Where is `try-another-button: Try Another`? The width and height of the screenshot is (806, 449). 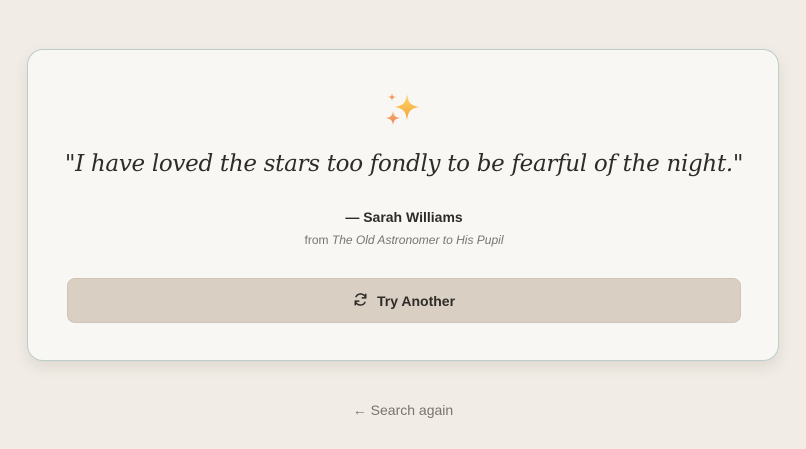 try-another-button: Try Another is located at coordinates (404, 300).